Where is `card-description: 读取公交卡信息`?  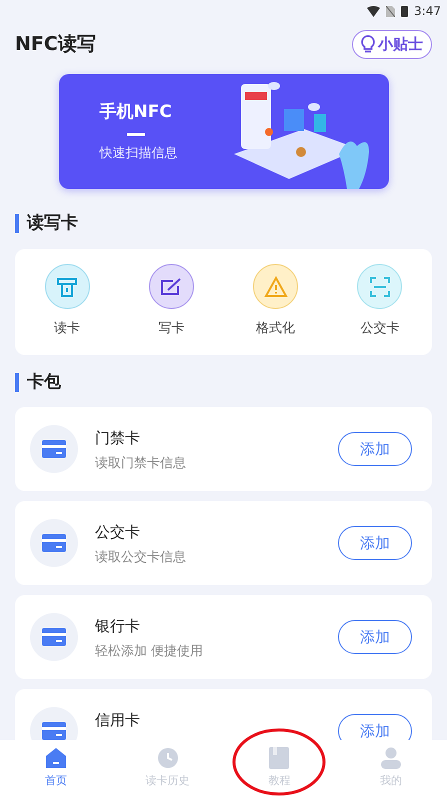
card-description: 读取公交卡信息 is located at coordinates (141, 557).